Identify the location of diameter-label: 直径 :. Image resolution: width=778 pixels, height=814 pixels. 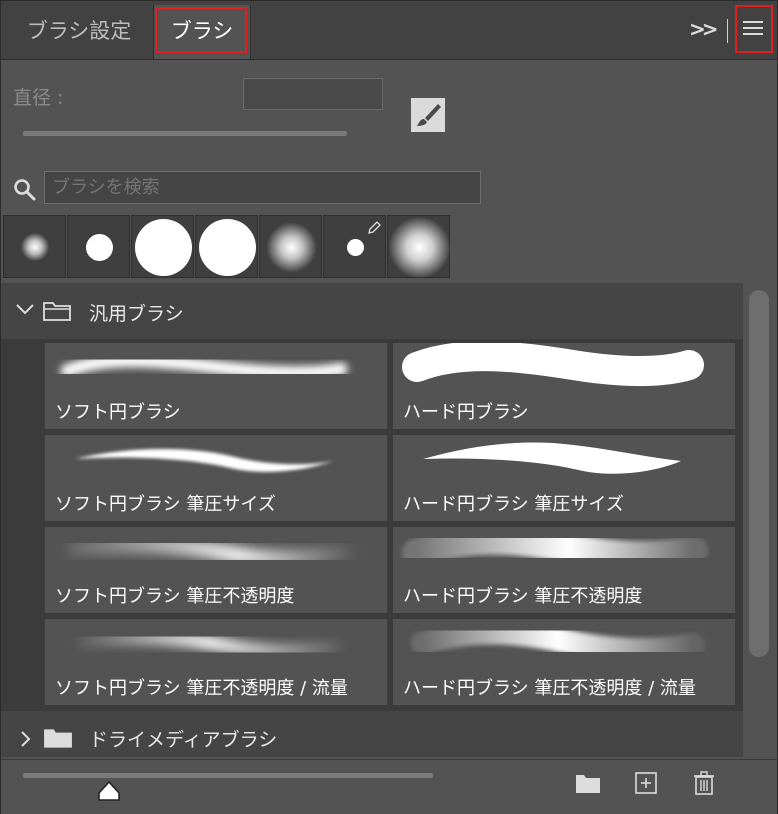
(38, 98).